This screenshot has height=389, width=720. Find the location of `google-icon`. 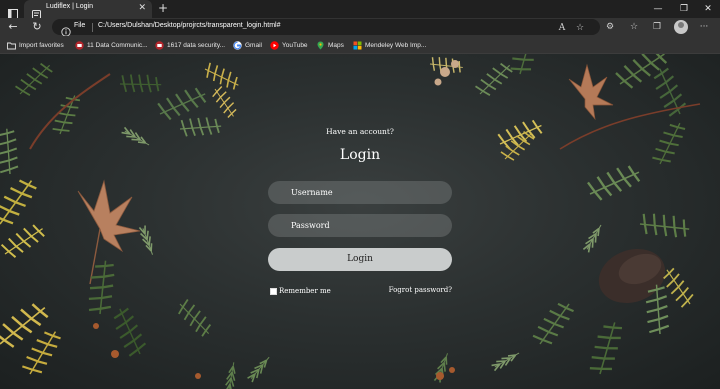

google-icon is located at coordinates (237, 45).